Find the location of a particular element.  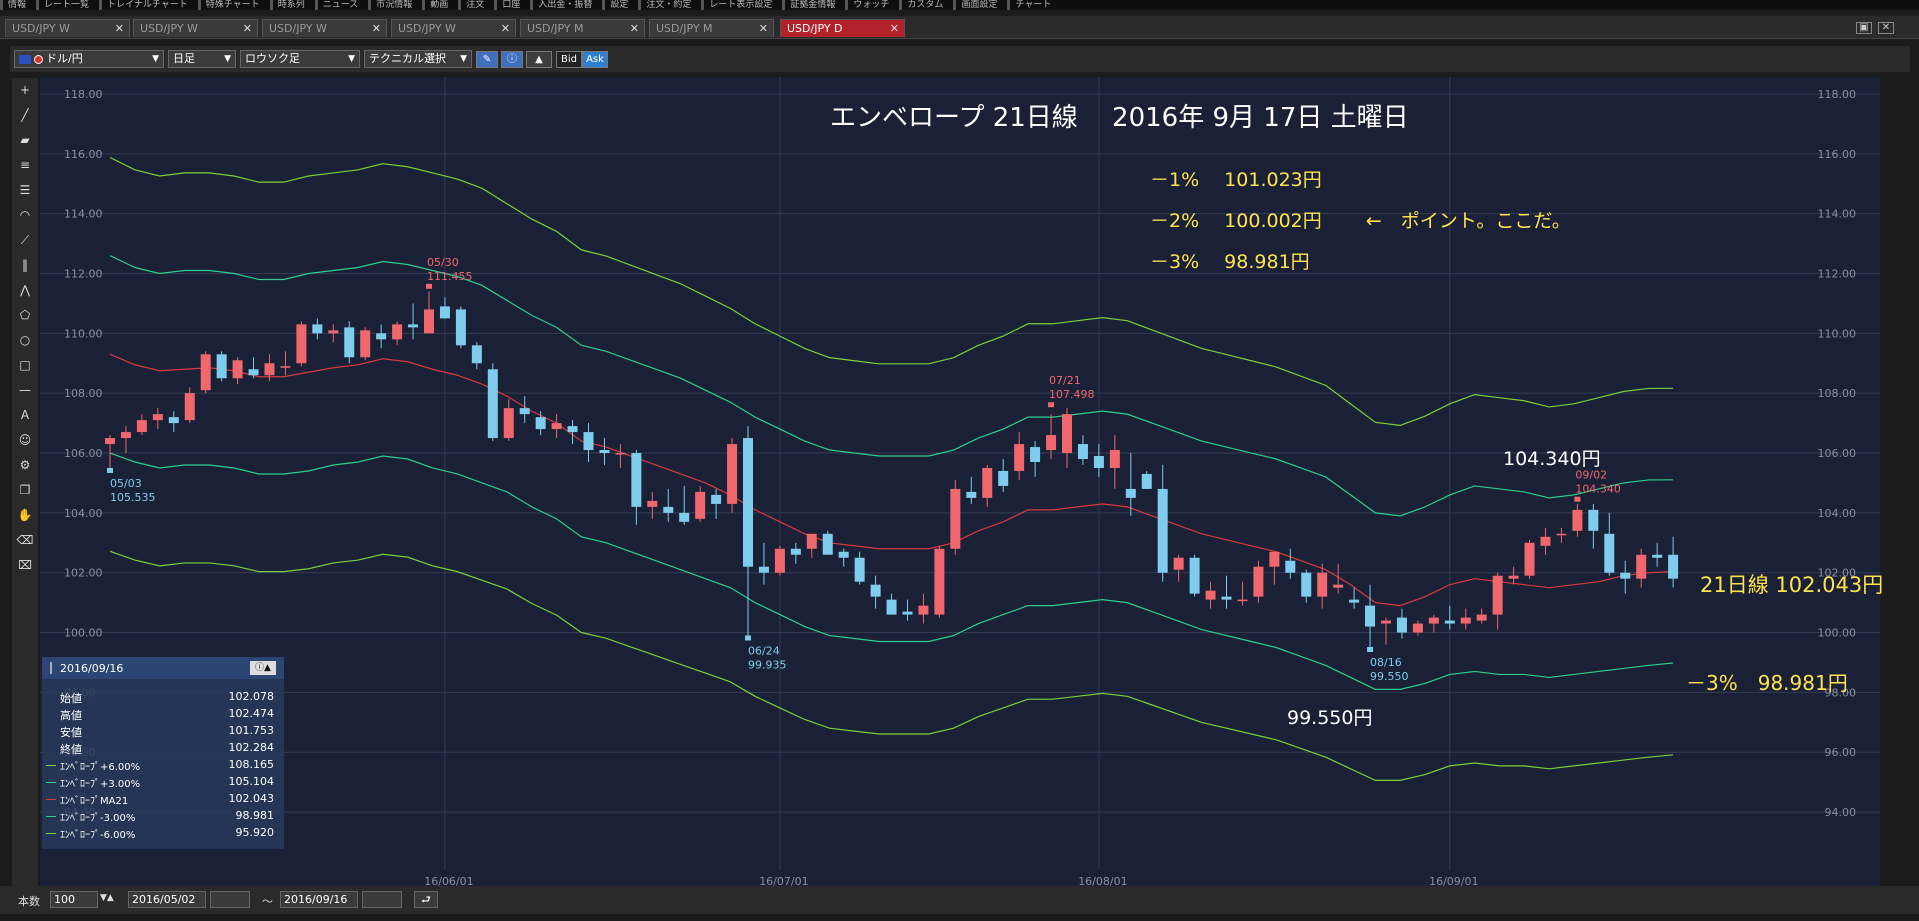

y-tick-label-left: 108.00 is located at coordinates (83, 393).